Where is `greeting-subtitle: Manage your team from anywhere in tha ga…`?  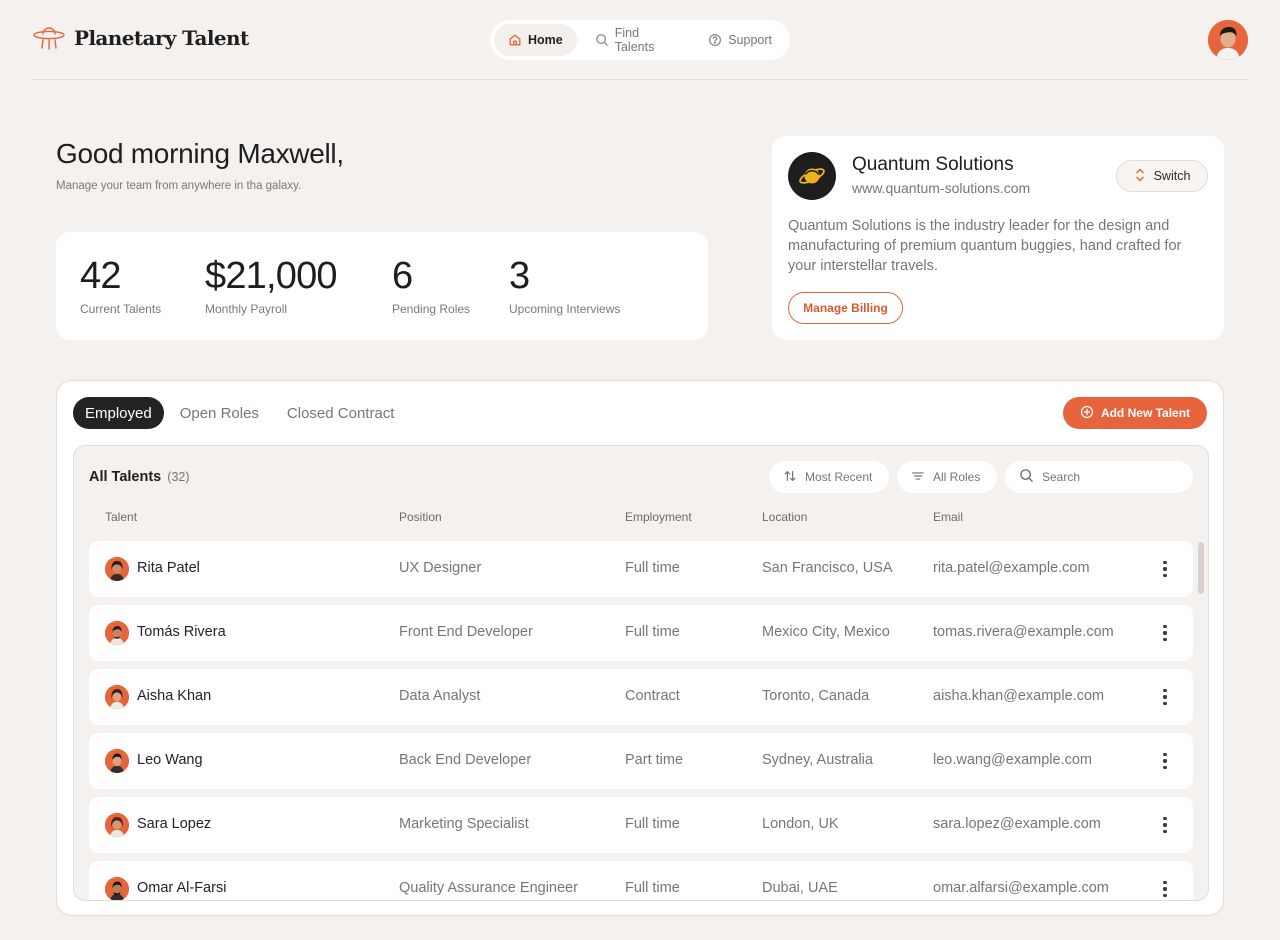 greeting-subtitle: Manage your team from anywhere in tha ga… is located at coordinates (179, 186).